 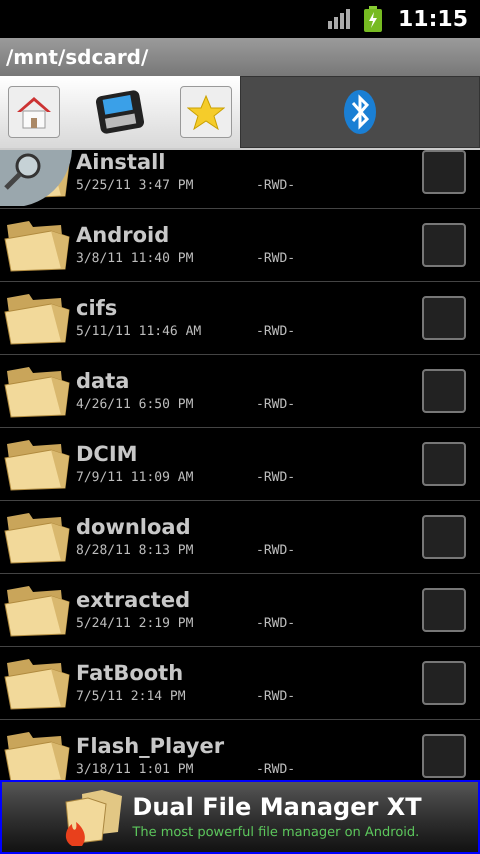 I want to click on folder-name: FatBooth, so click(x=130, y=674).